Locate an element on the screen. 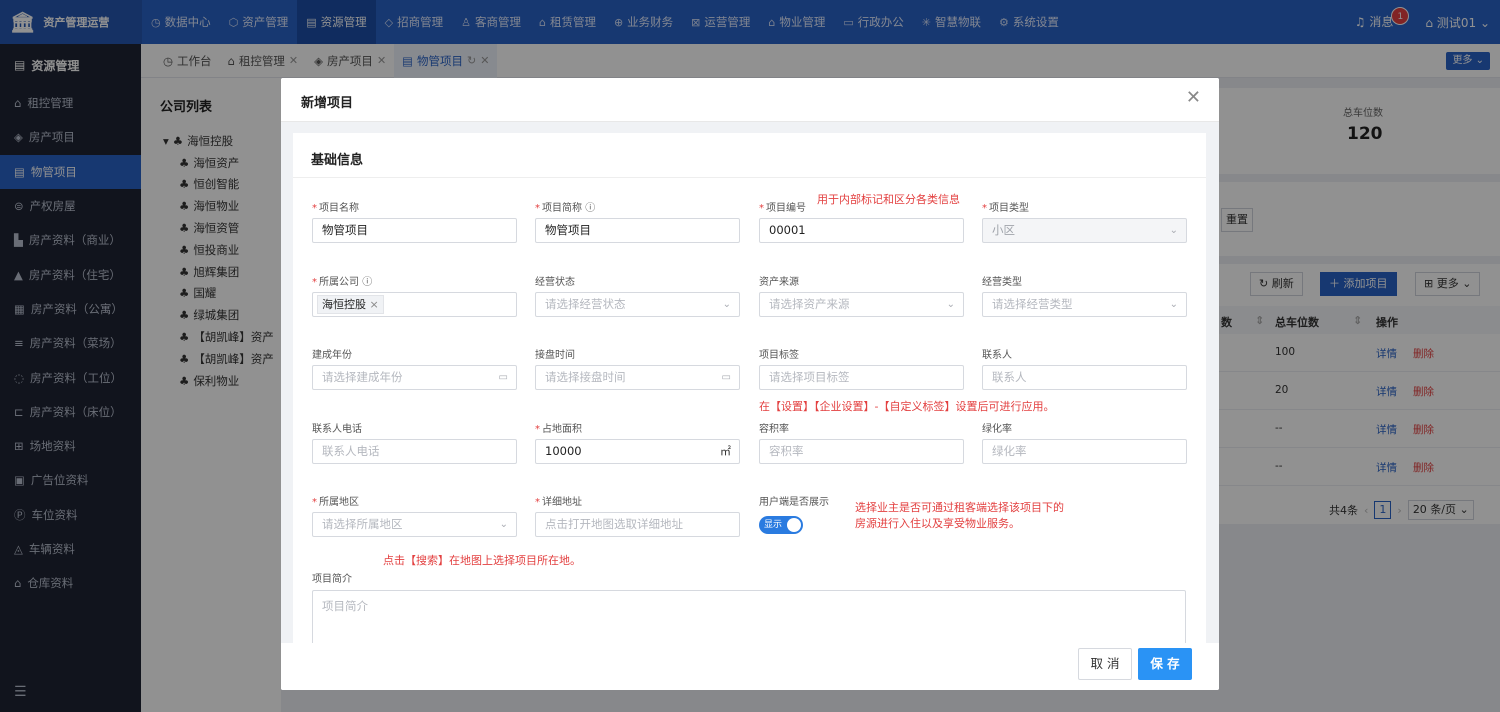 The image size is (1500, 712). region-label: * 所属地区 is located at coordinates (335, 502).